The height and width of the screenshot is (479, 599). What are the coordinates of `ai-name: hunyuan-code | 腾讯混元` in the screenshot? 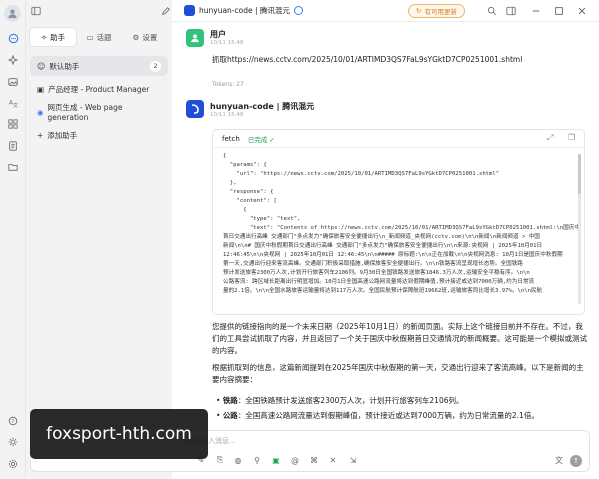 It's located at (262, 106).